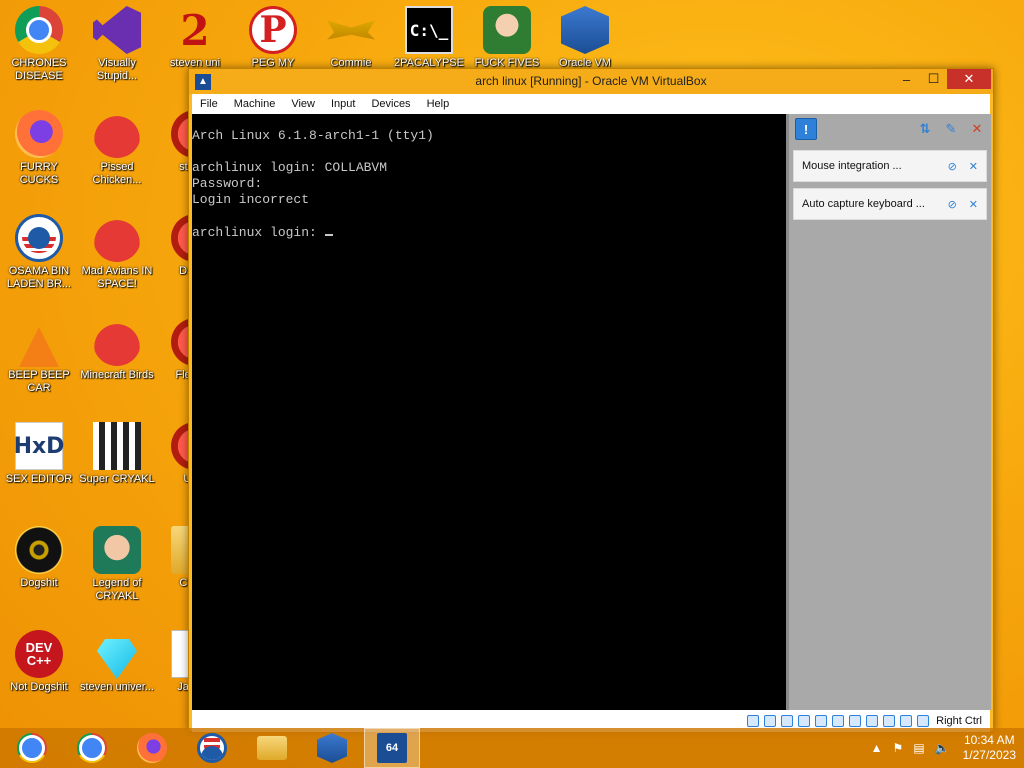  I want to click on notification-tools: ⇅ ✎ ✕, so click(951, 129).